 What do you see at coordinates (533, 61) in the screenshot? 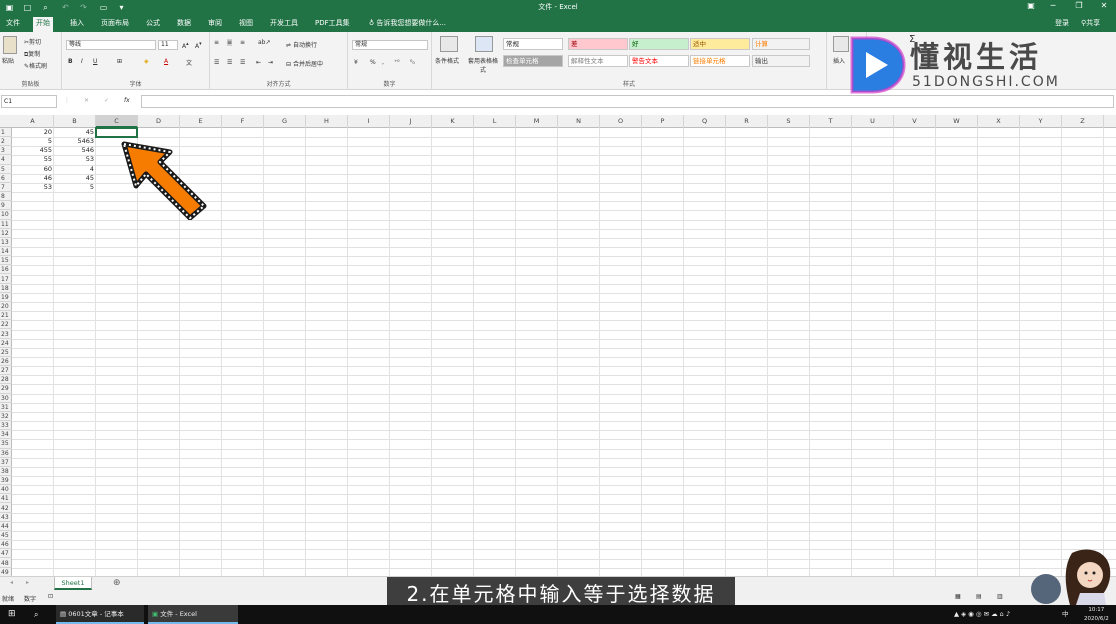
I see `cell-style-6: 检查单元格` at bounding box center [533, 61].